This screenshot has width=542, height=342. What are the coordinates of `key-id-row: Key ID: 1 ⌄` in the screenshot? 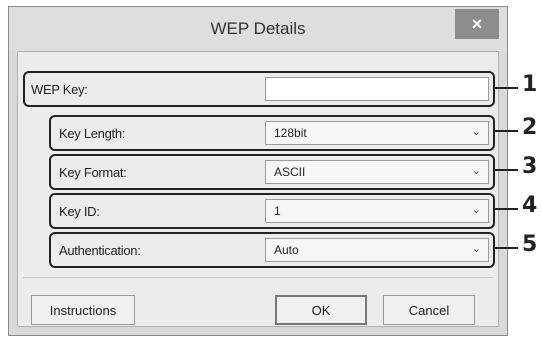 It's located at (272, 211).